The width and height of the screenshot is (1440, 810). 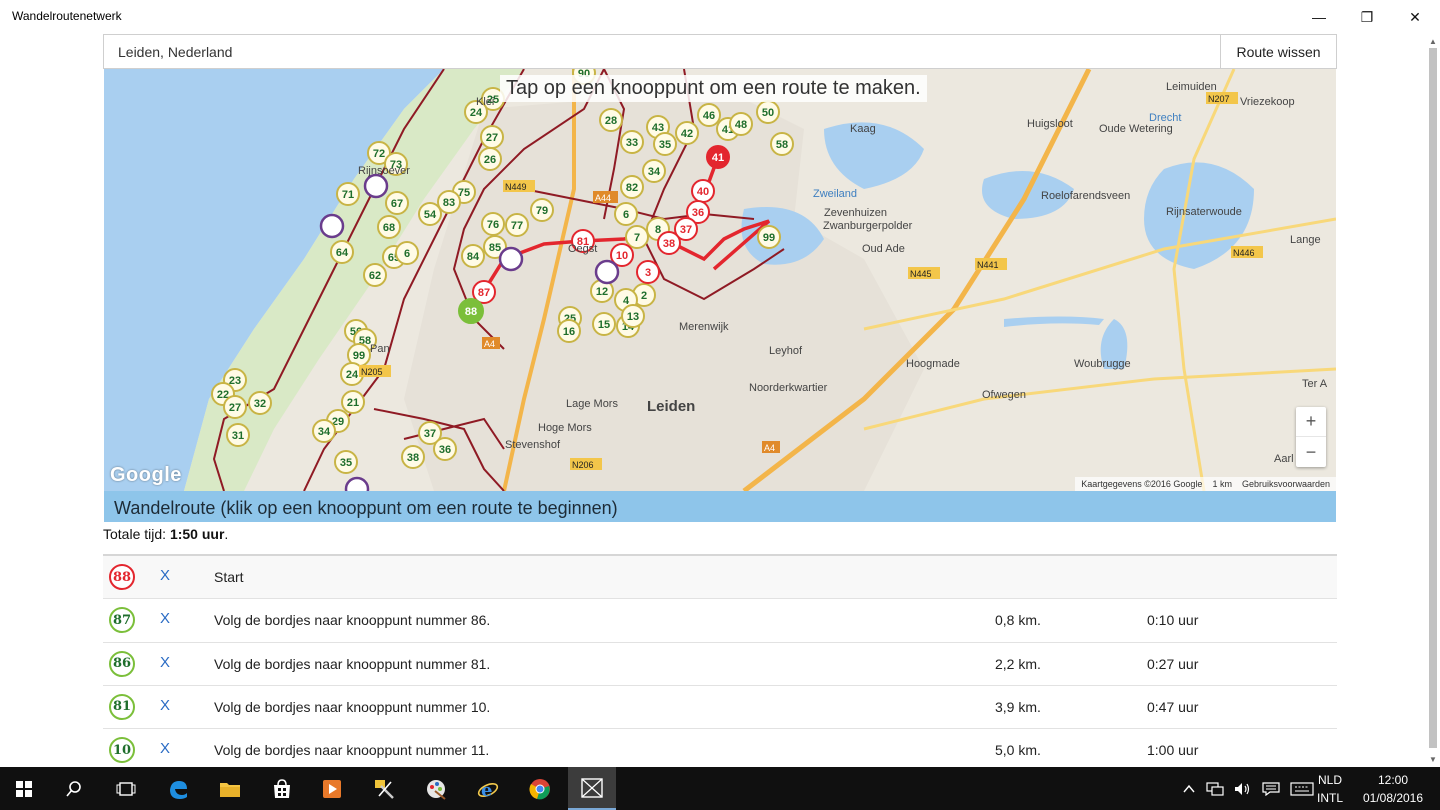 I want to click on file-explorer-button, so click(x=230, y=788).